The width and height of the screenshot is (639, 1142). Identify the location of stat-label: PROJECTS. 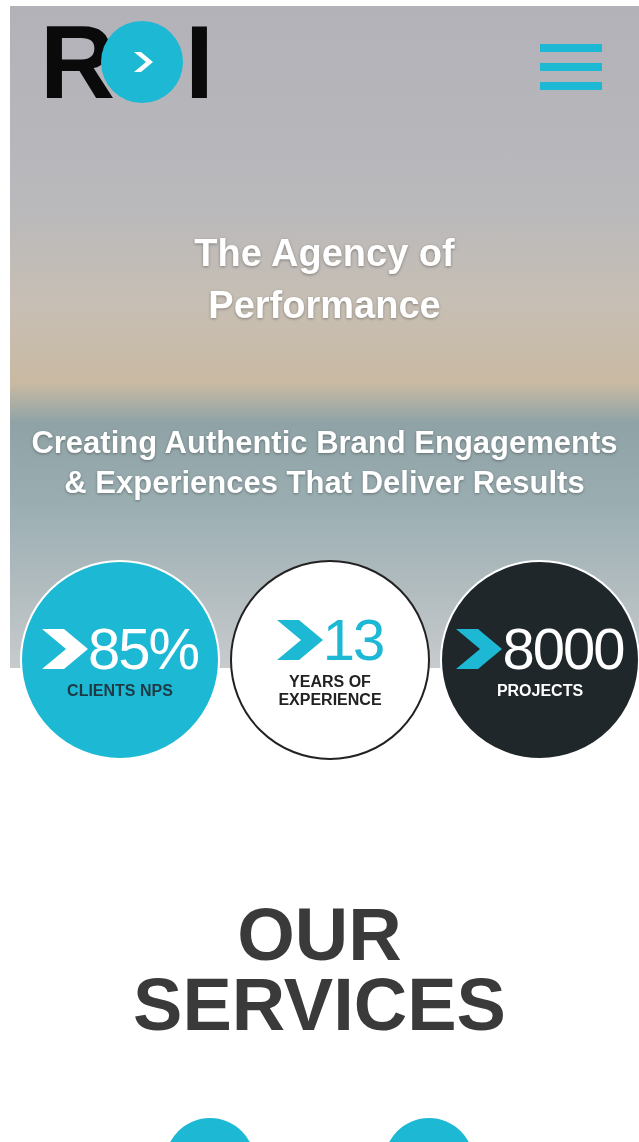
(540, 691).